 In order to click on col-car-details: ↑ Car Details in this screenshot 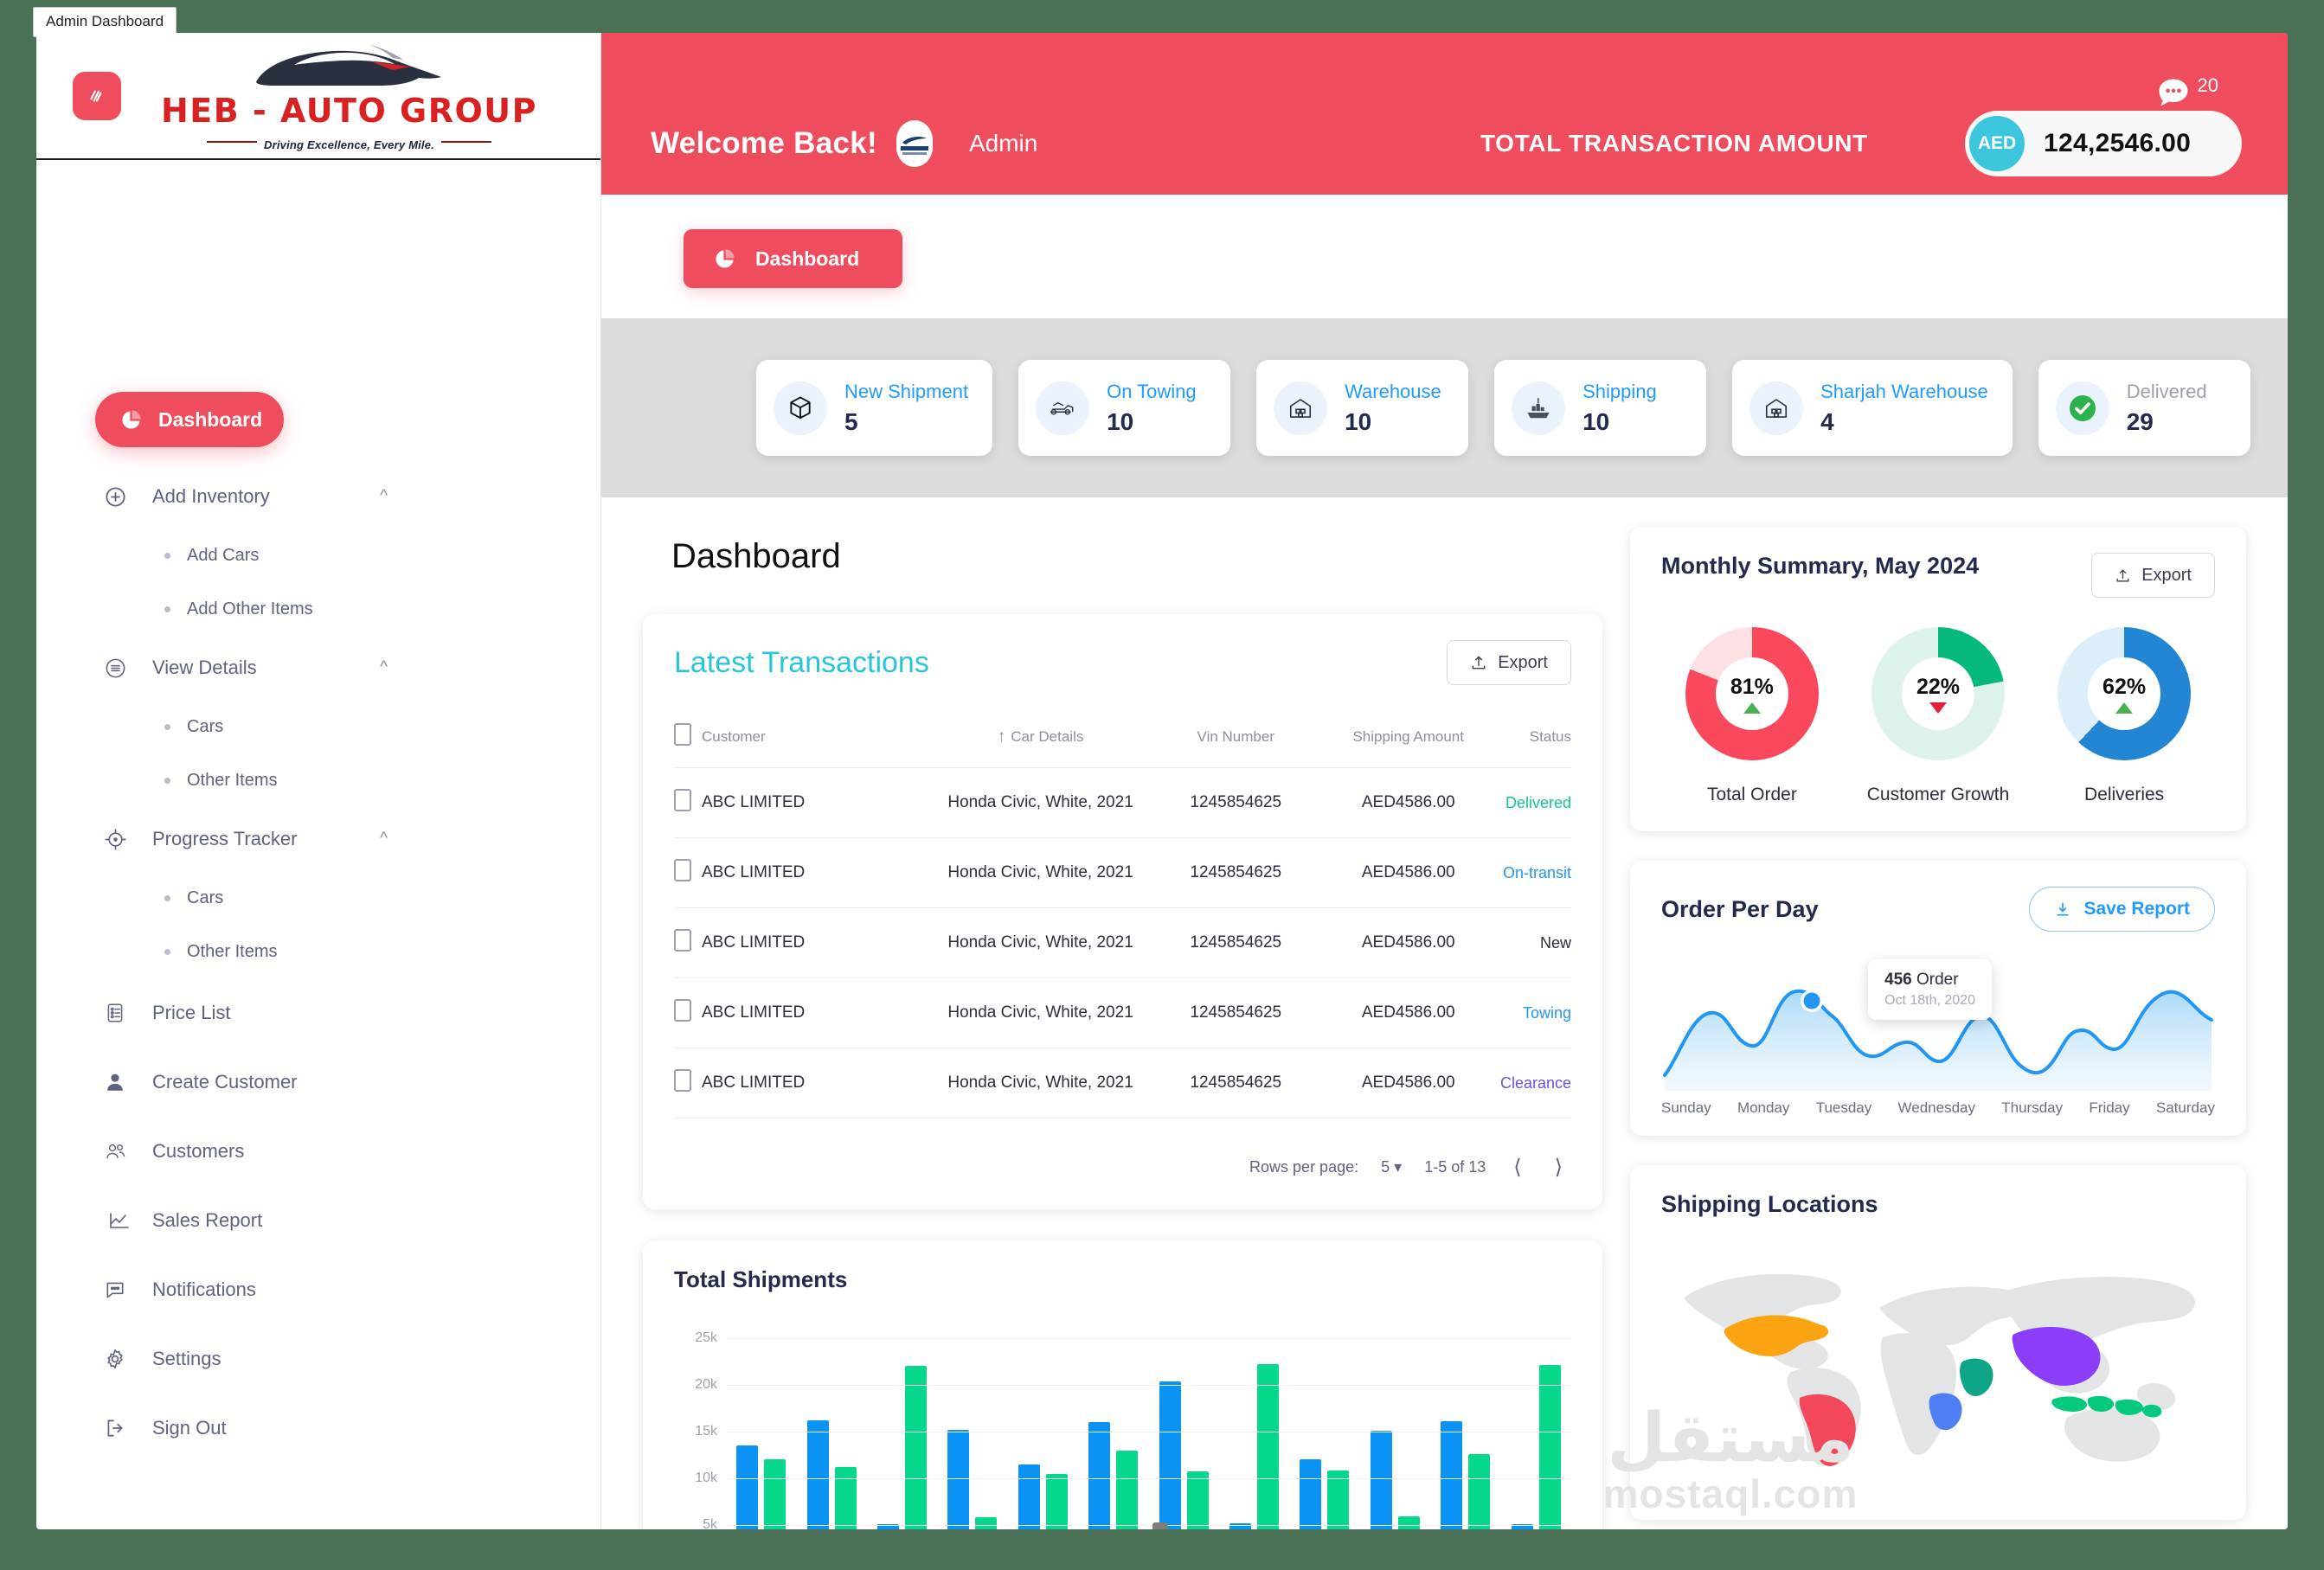, I will do `click(1041, 745)`.